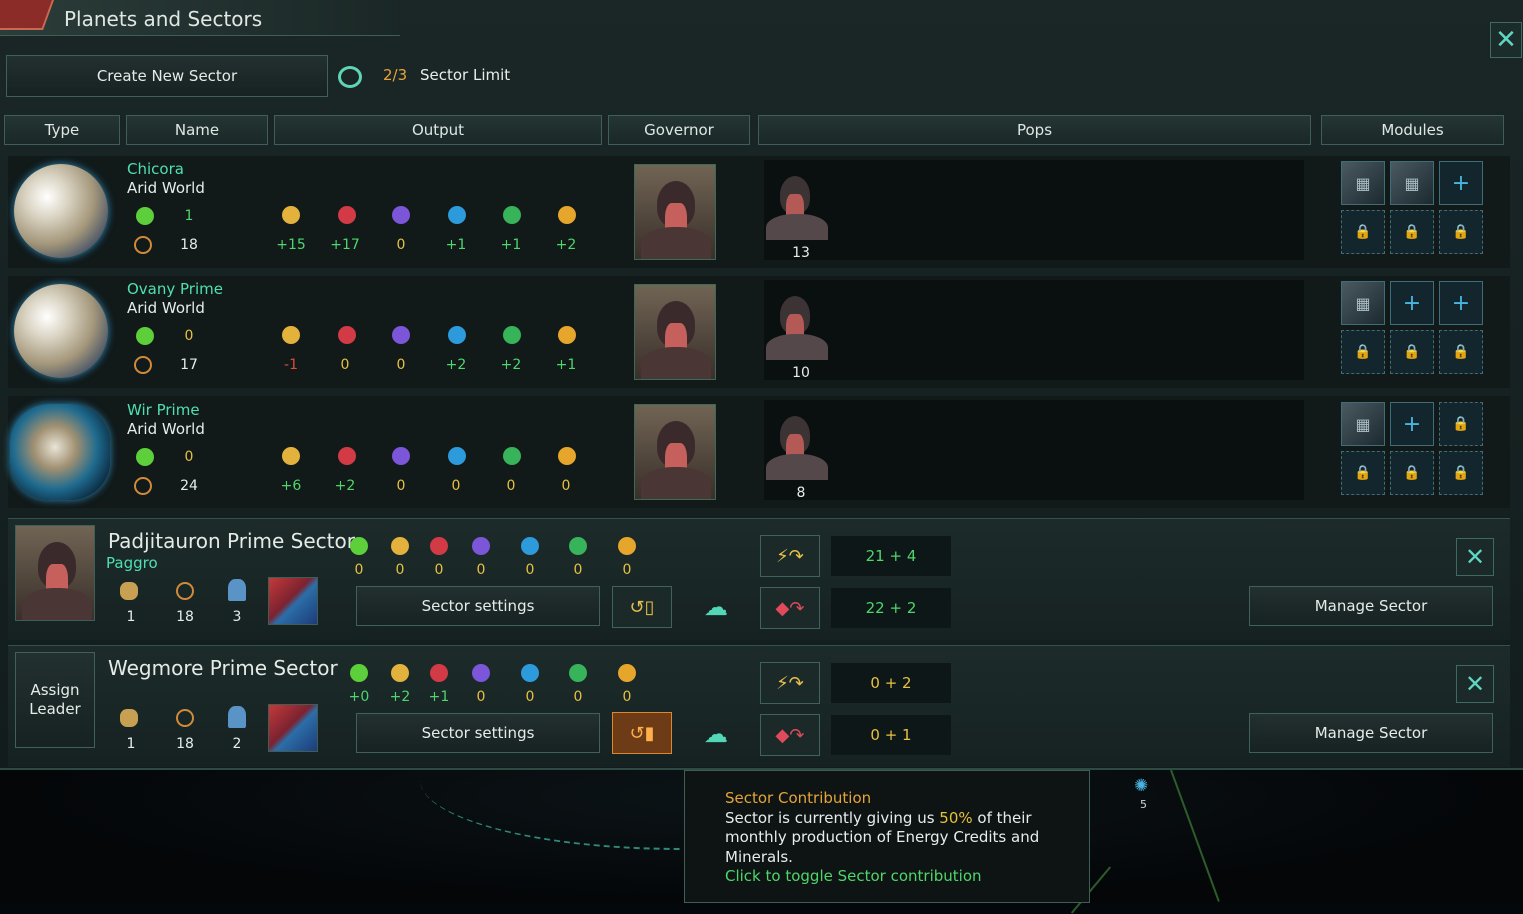 The image size is (1523, 914). I want to click on assign-leader-button: Assign Leader, so click(55, 700).